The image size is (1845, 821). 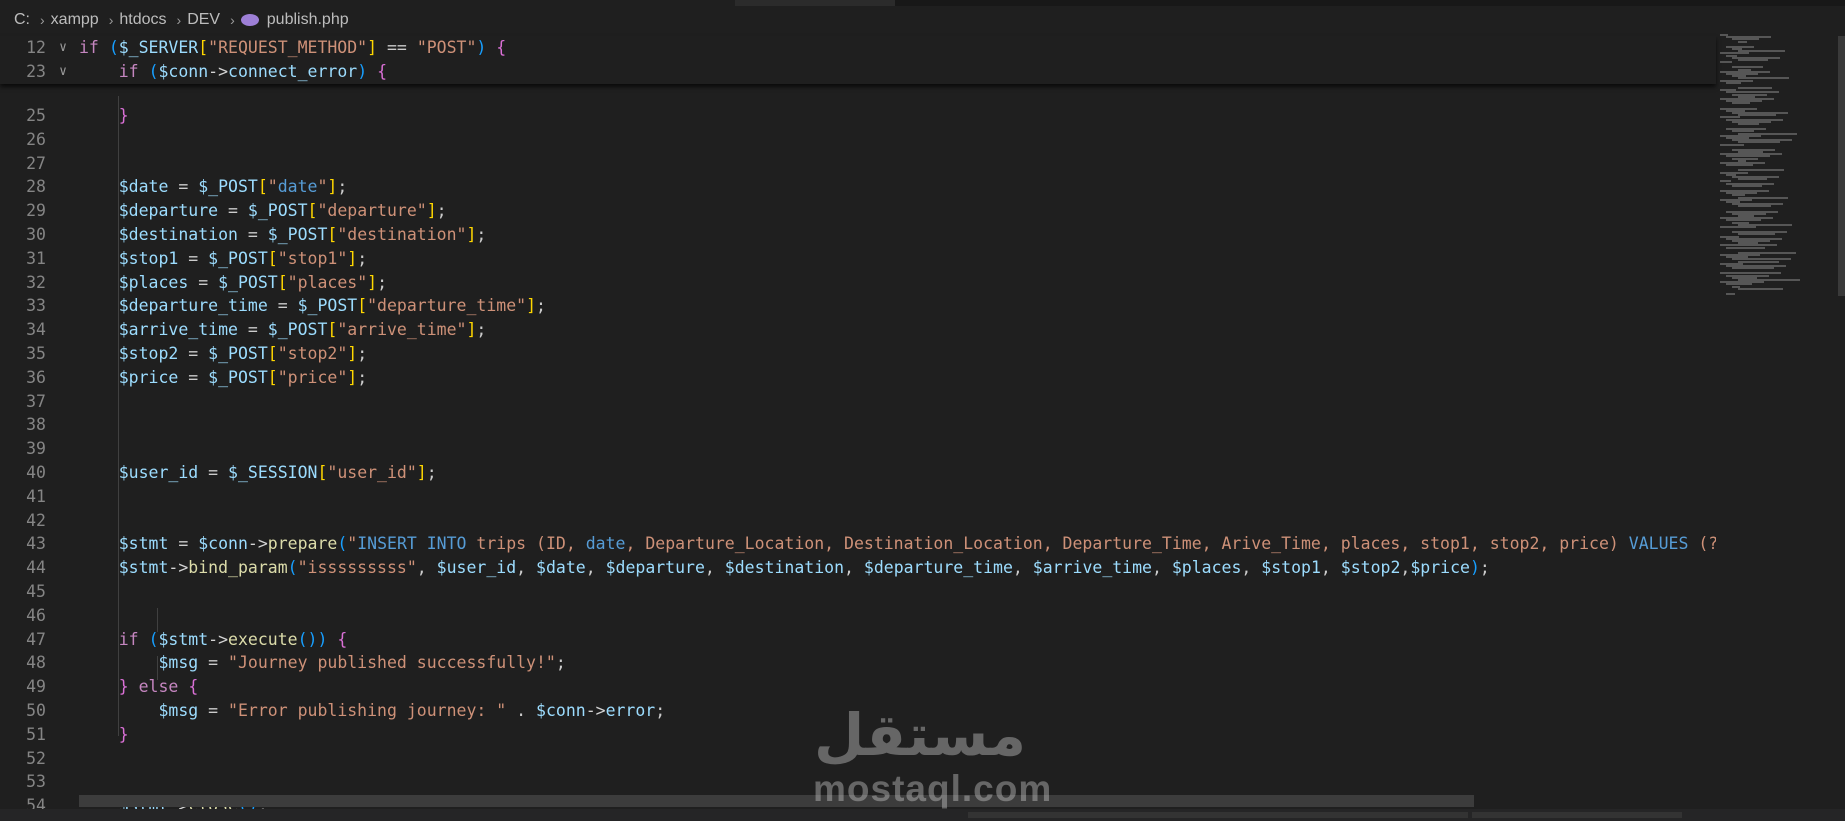 What do you see at coordinates (858, 687) in the screenshot?
I see `editor-line-49: 49 } else {` at bounding box center [858, 687].